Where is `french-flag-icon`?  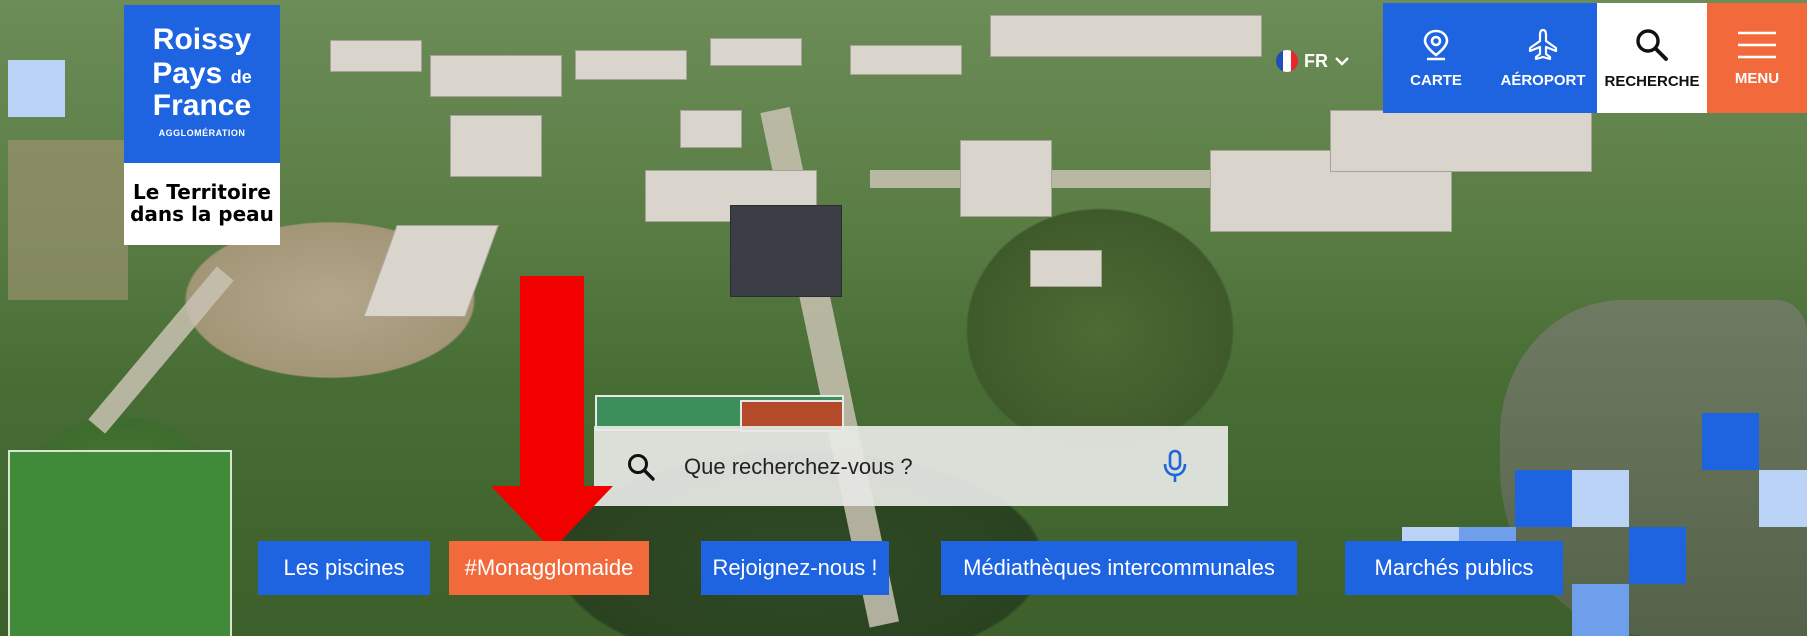 french-flag-icon is located at coordinates (1287, 61).